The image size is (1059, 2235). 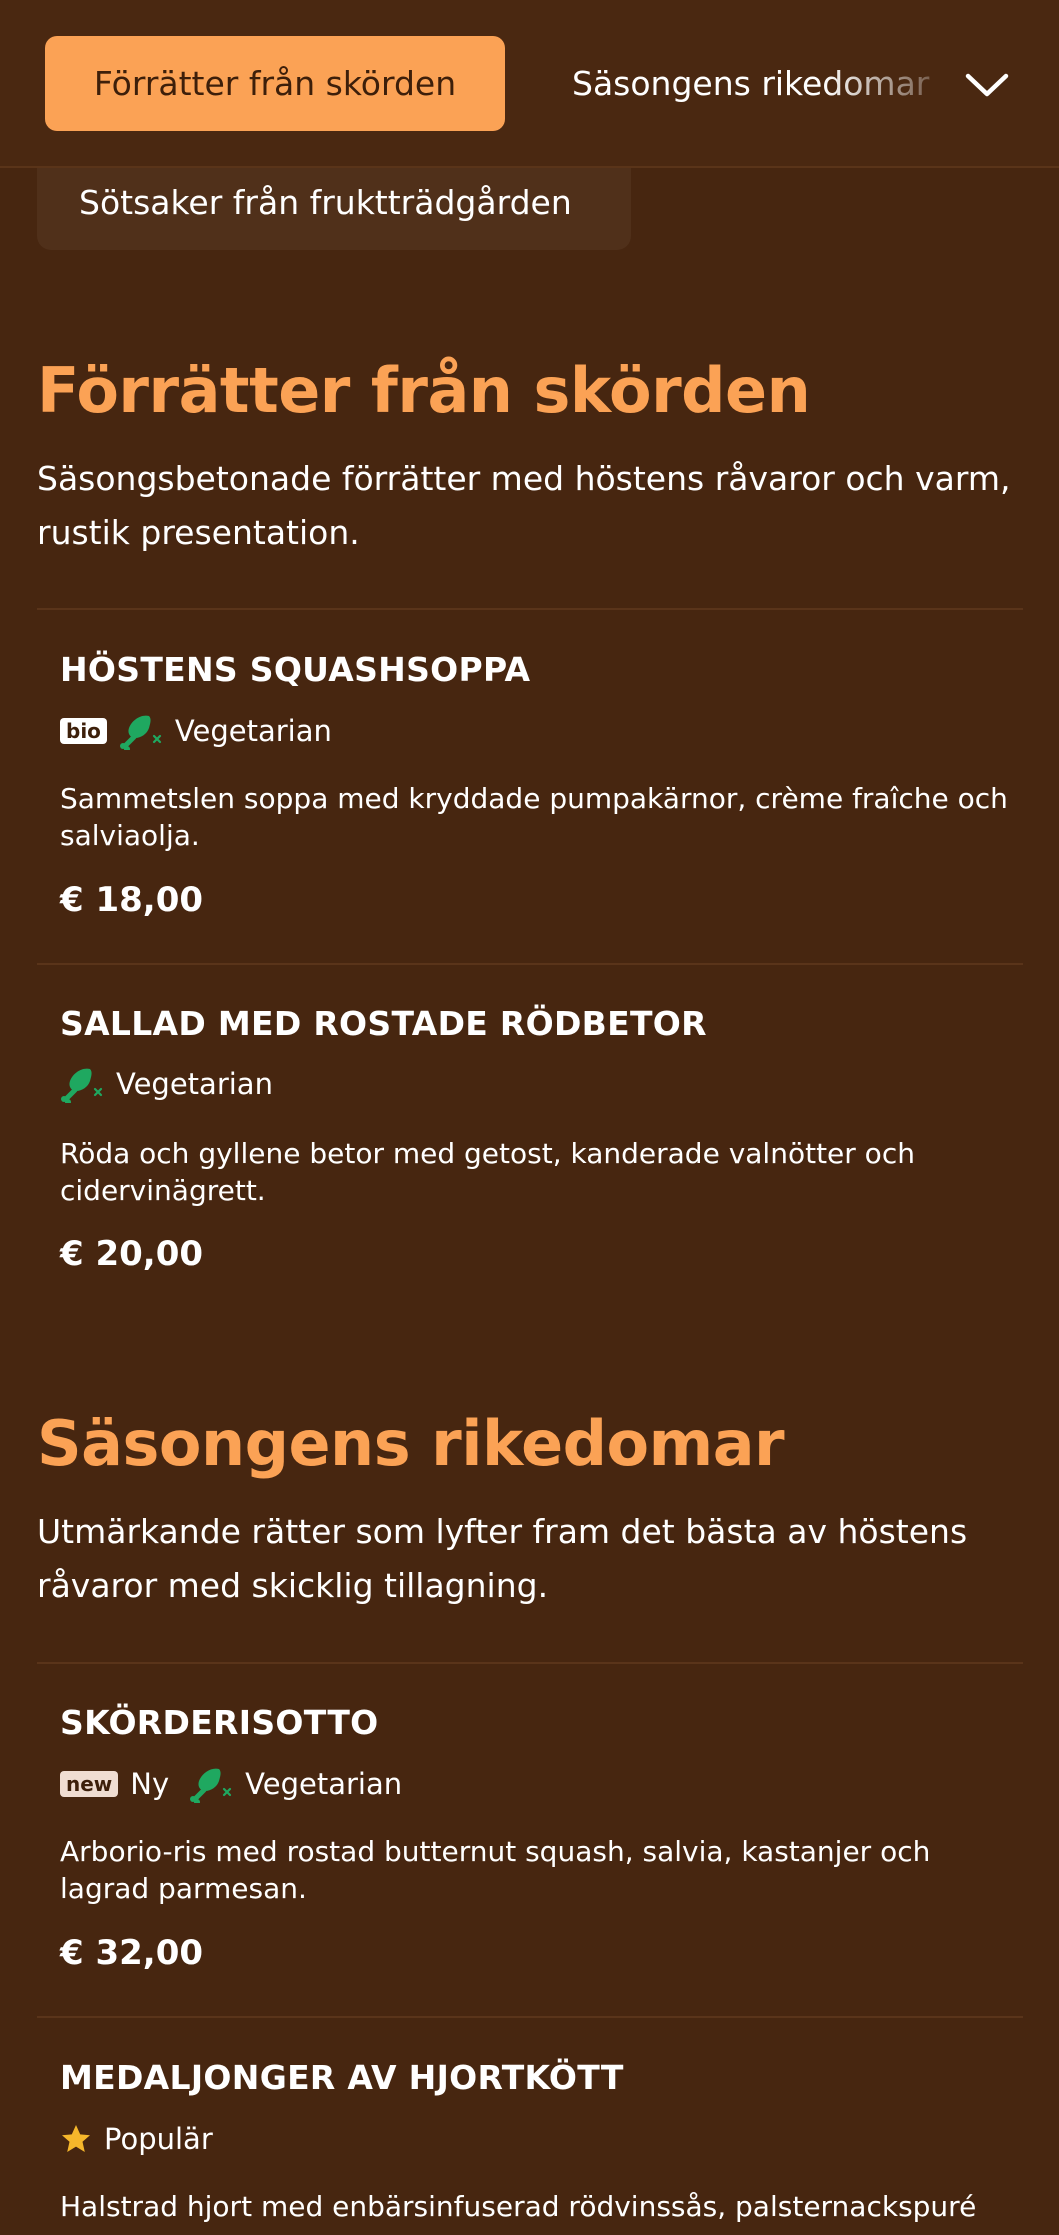 What do you see at coordinates (132, 900) in the screenshot?
I see `item-price: € 18,00` at bounding box center [132, 900].